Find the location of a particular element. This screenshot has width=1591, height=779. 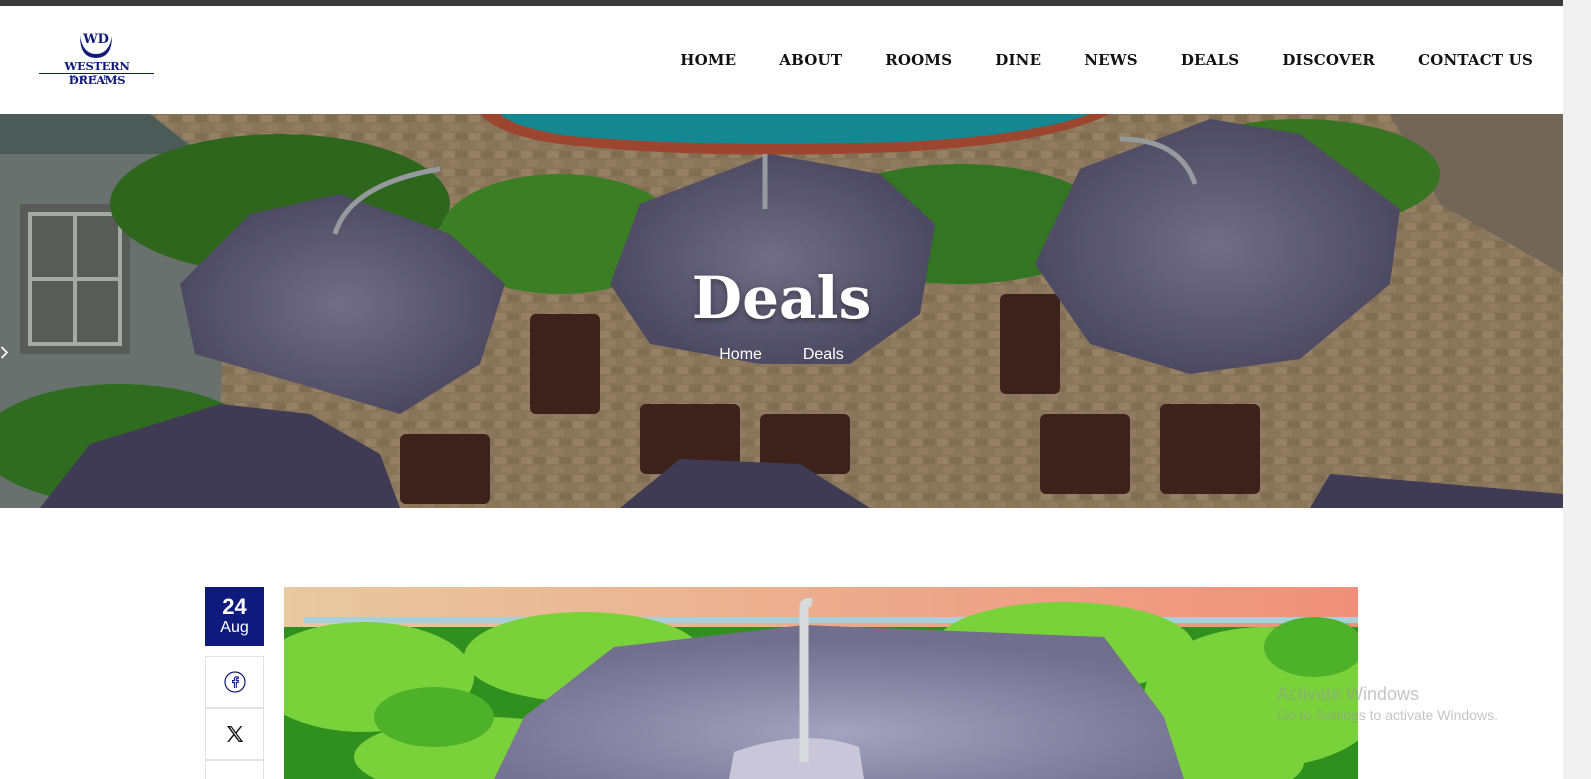

scrollbar-track is located at coordinates (1577, 389).